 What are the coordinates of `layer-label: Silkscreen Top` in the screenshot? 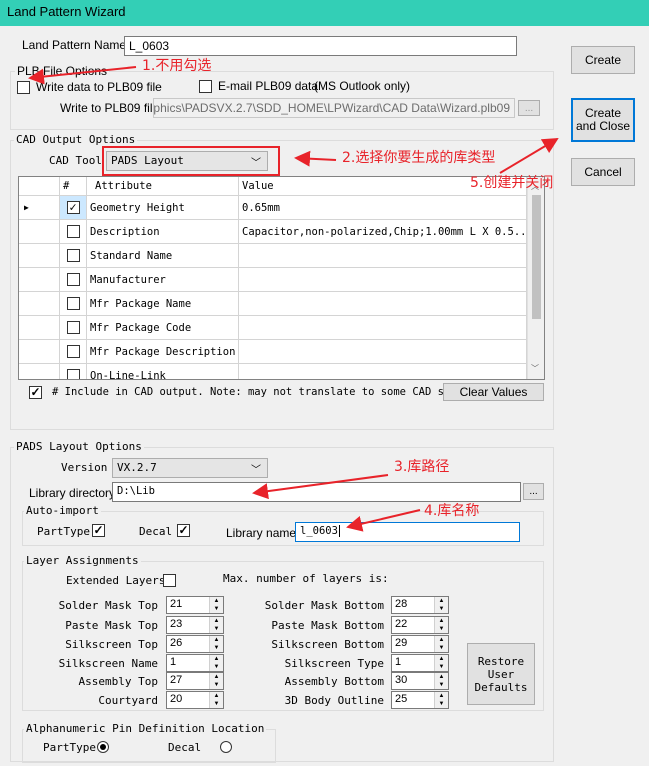 It's located at (111, 644).